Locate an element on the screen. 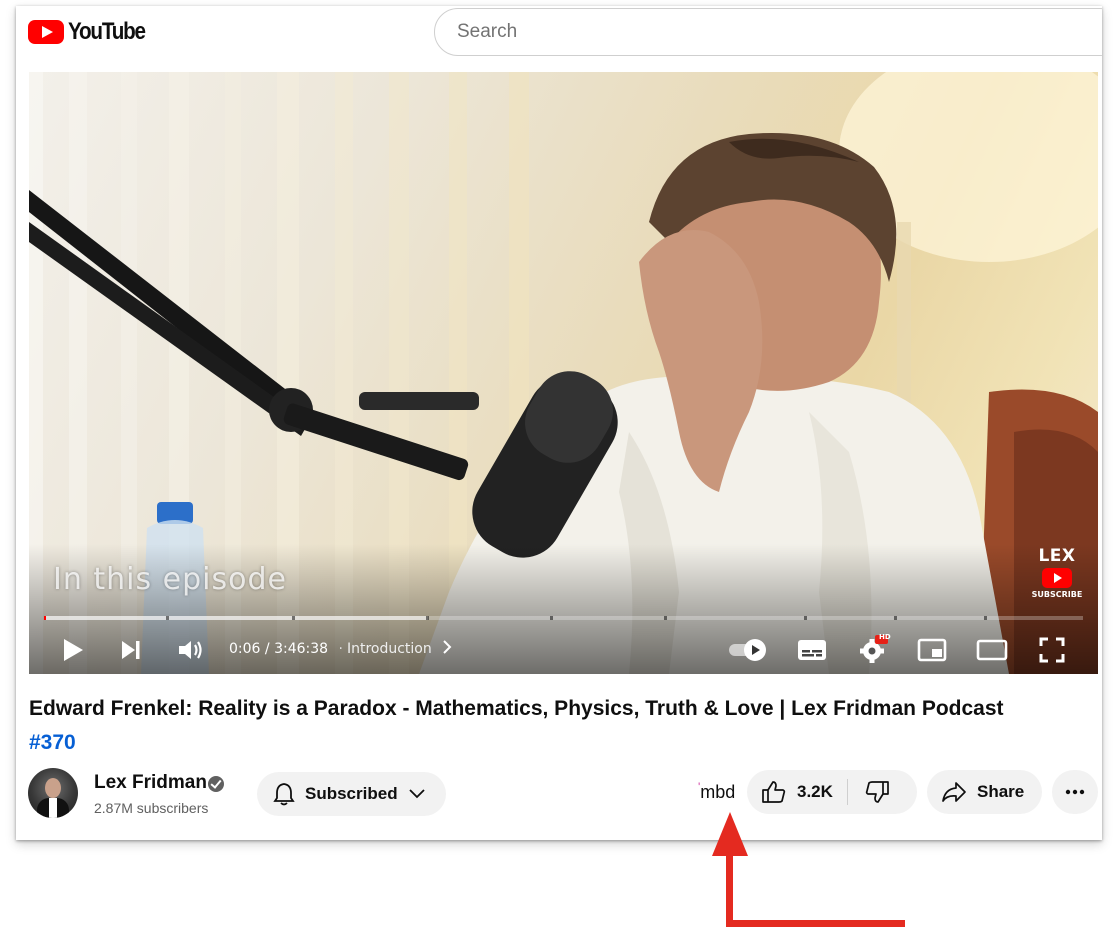  mbd-extension-button: 'mbd is located at coordinates (717, 791).